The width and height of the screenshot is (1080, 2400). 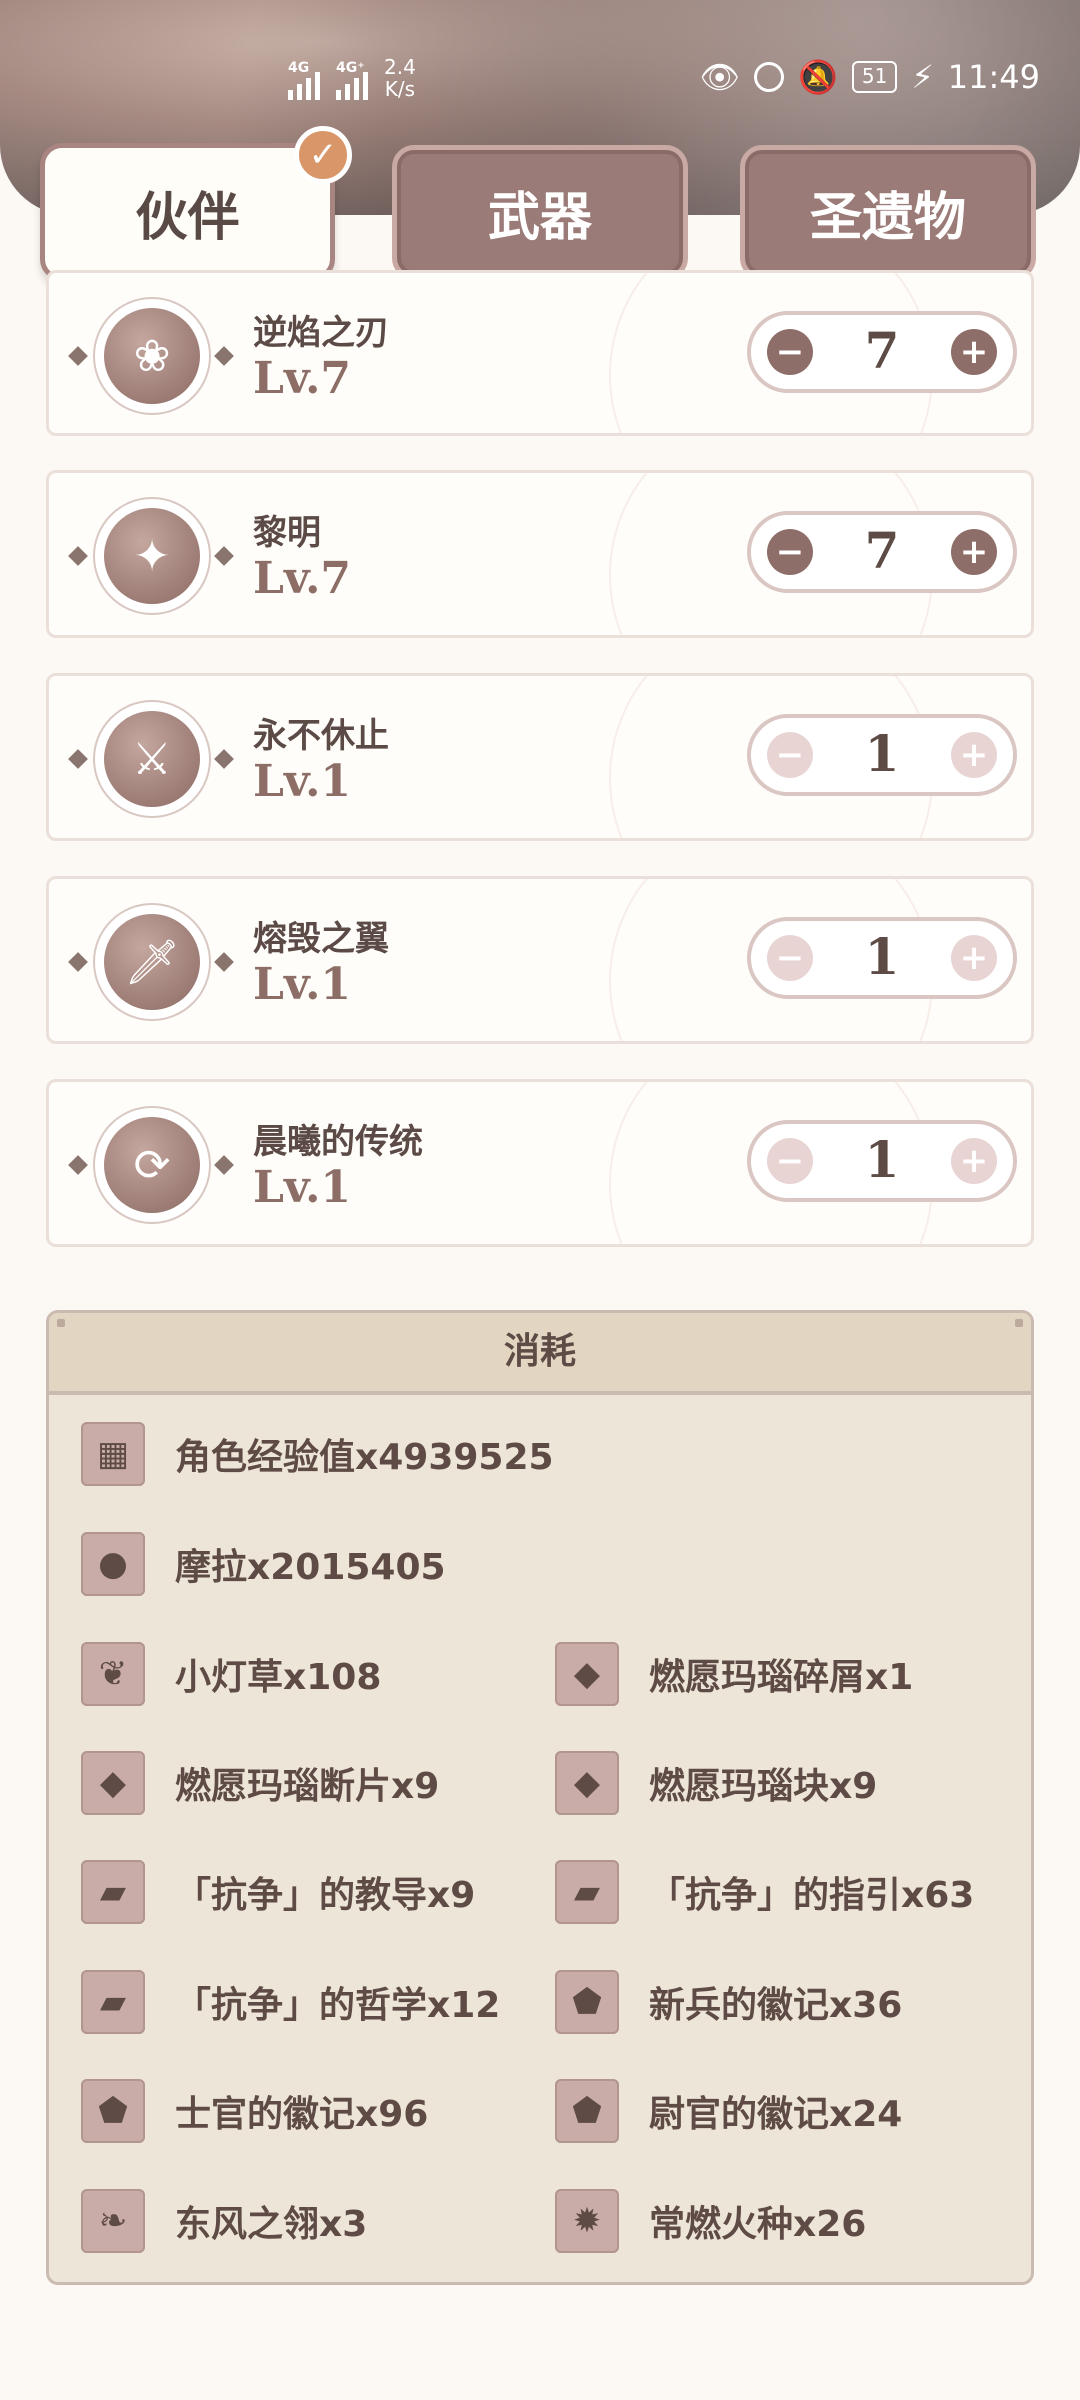 What do you see at coordinates (151, 1166) in the screenshot?
I see `talent-icon-frame: ⟳` at bounding box center [151, 1166].